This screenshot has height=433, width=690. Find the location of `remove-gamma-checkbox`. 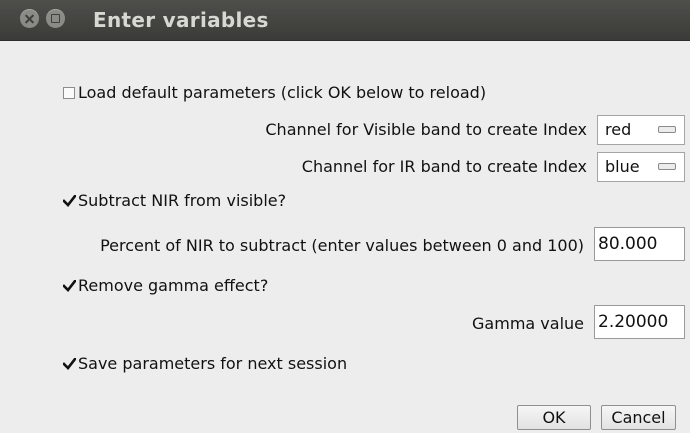

remove-gamma-checkbox is located at coordinates (69, 286).